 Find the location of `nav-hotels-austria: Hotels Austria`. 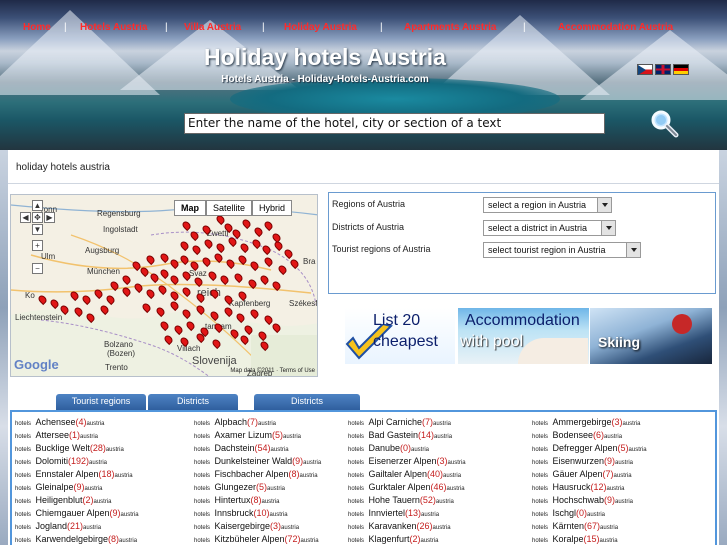

nav-hotels-austria: Hotels Austria is located at coordinates (113, 27).